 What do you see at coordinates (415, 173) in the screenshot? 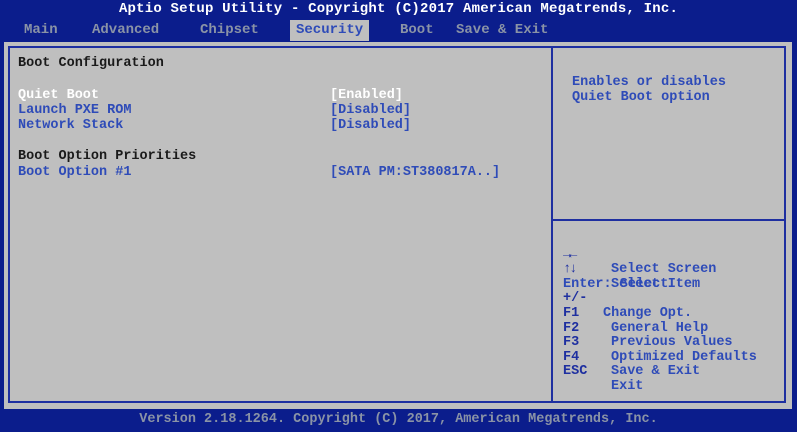
I see `boot-option-1-value: [SATA PM:ST380817A..]` at bounding box center [415, 173].